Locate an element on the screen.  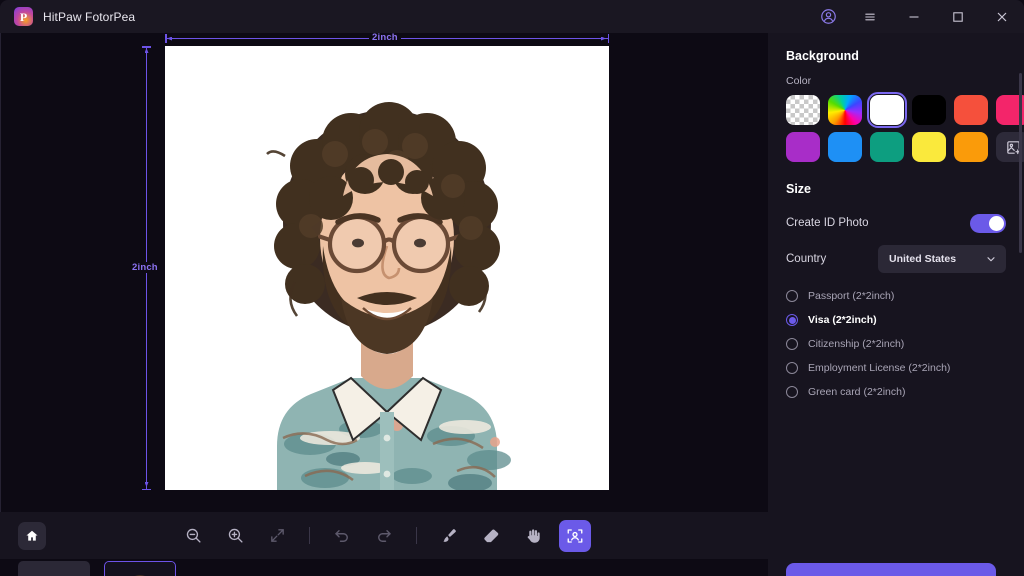
radio-option-employment-license: Employment License (2*2inch) is located at coordinates (896, 368).